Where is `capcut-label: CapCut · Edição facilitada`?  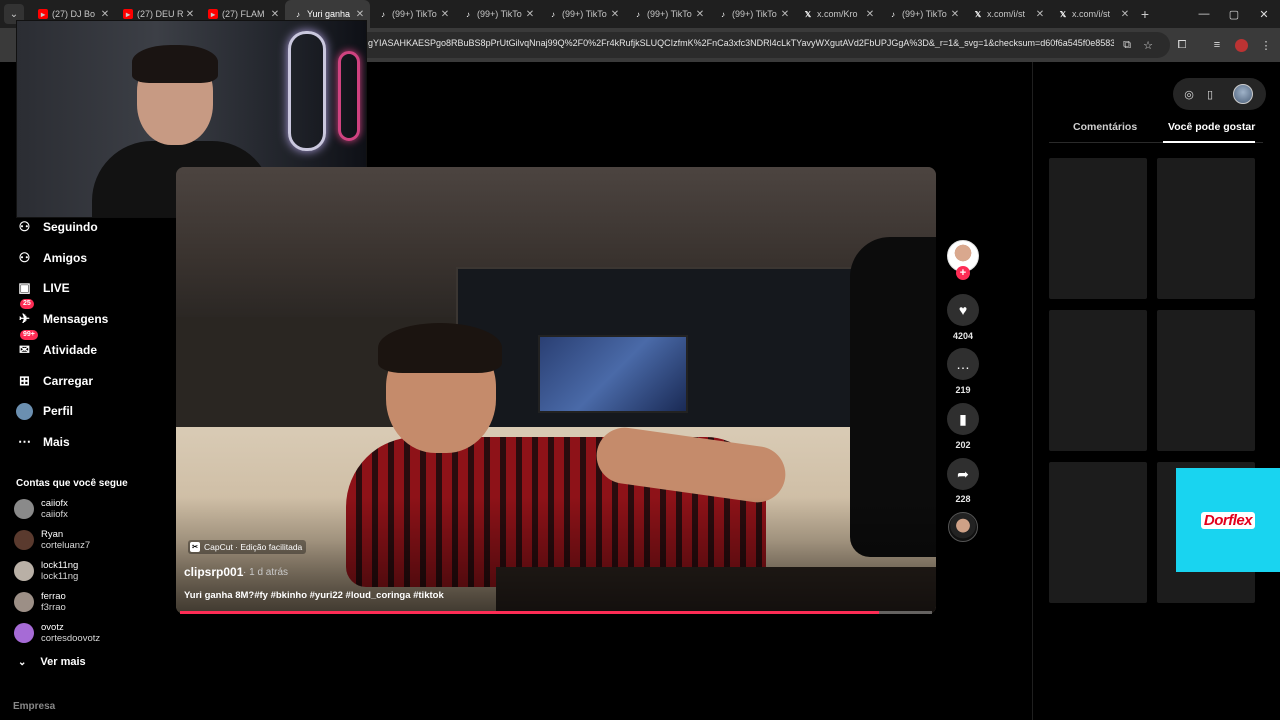
capcut-label: CapCut · Edição facilitada is located at coordinates (253, 547).